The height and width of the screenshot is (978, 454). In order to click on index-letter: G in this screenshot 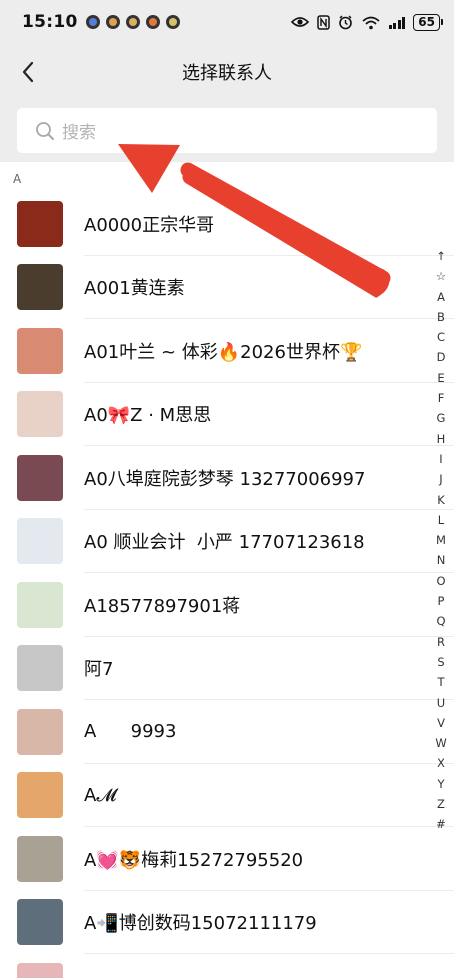, I will do `click(441, 418)`.